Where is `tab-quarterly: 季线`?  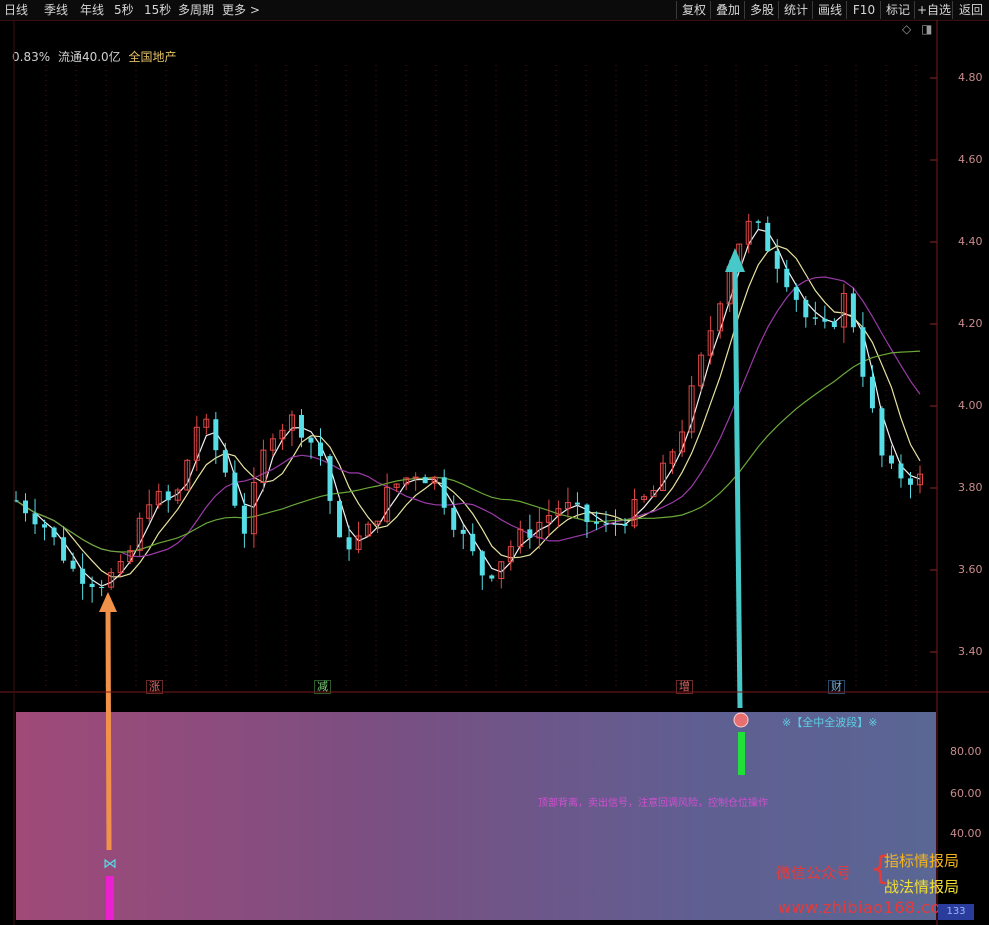
tab-quarterly: 季线 is located at coordinates (56, 10).